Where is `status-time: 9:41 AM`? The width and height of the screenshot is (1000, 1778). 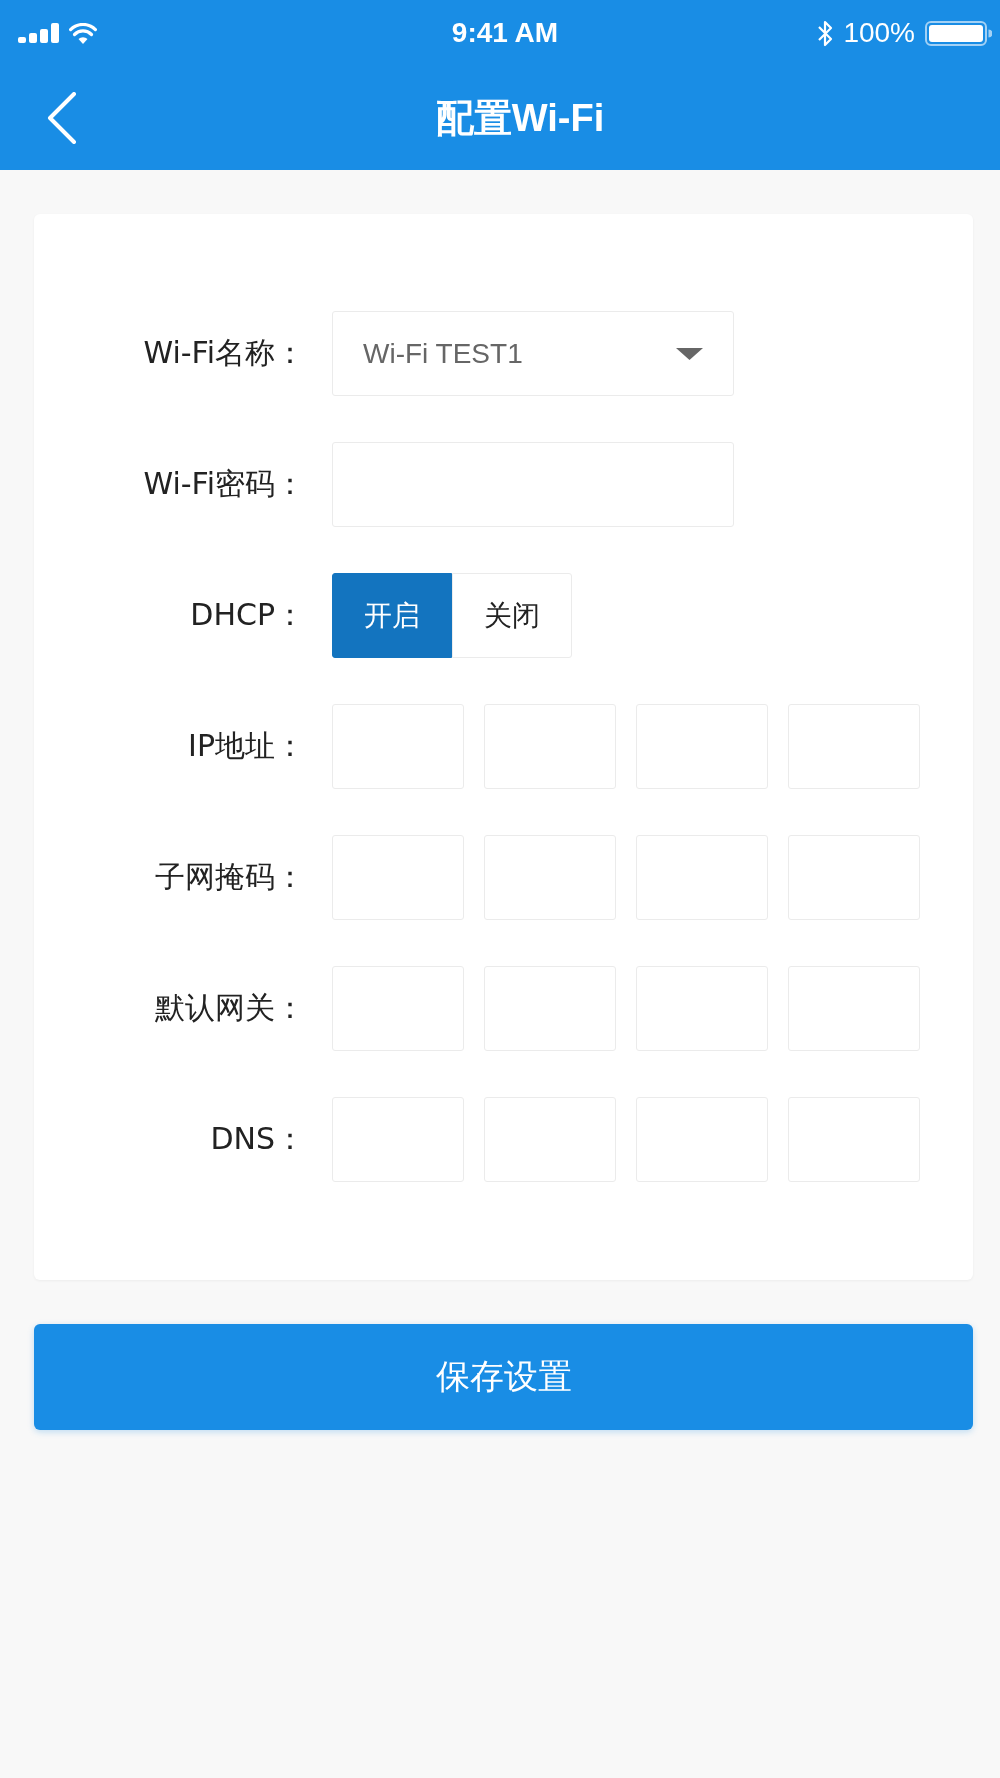
status-time: 9:41 AM is located at coordinates (505, 33).